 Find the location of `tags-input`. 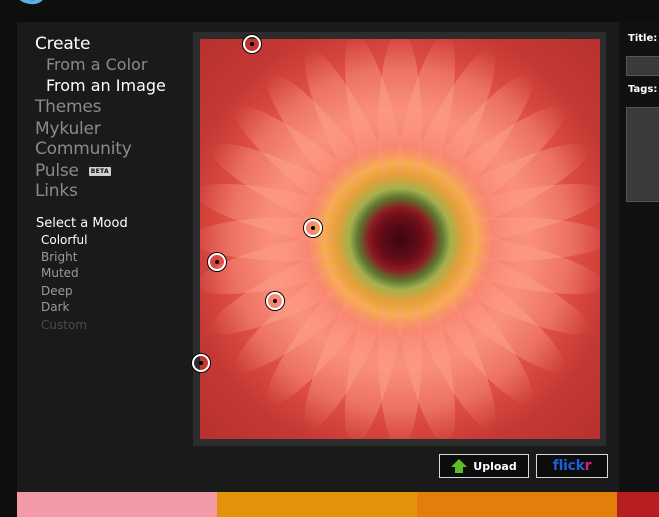

tags-input is located at coordinates (642, 154).